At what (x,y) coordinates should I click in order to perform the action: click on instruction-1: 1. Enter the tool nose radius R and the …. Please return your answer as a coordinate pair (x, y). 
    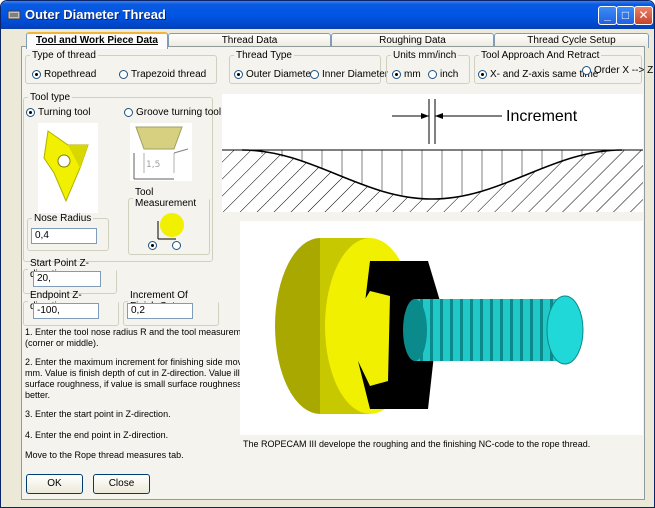
    Looking at the image, I should click on (148, 337).